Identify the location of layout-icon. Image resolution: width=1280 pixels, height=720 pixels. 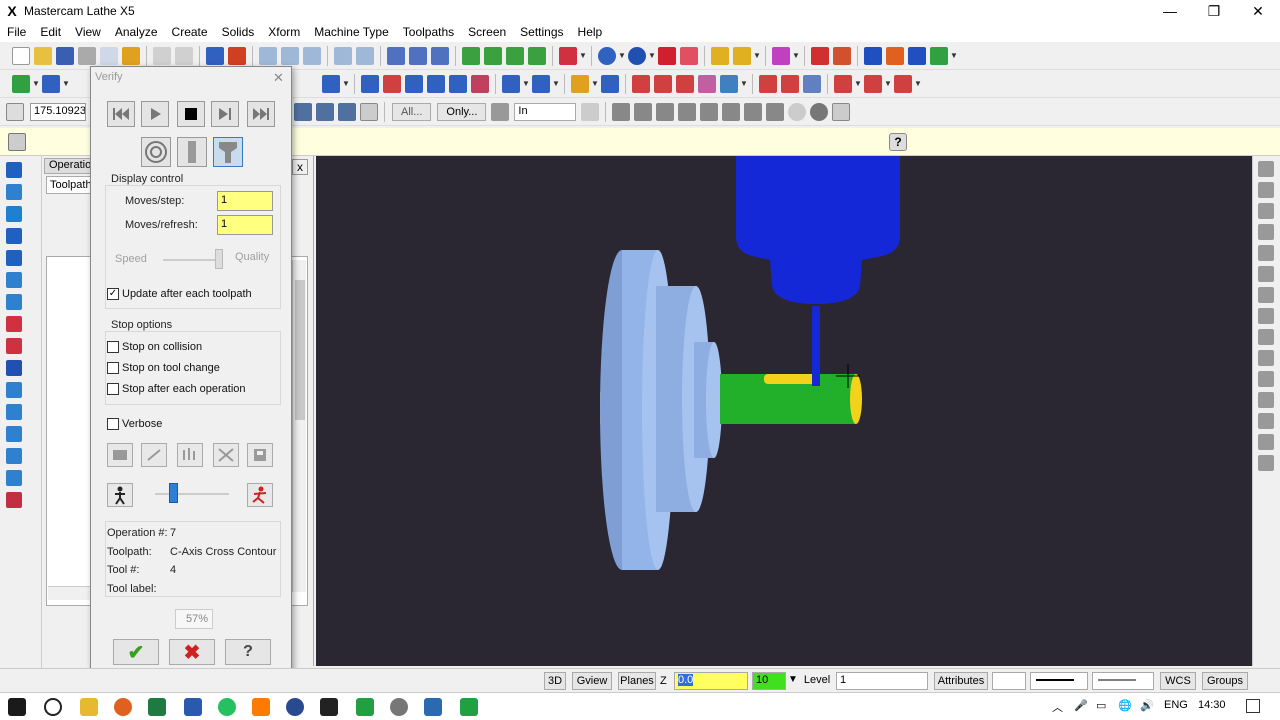
(14, 456).